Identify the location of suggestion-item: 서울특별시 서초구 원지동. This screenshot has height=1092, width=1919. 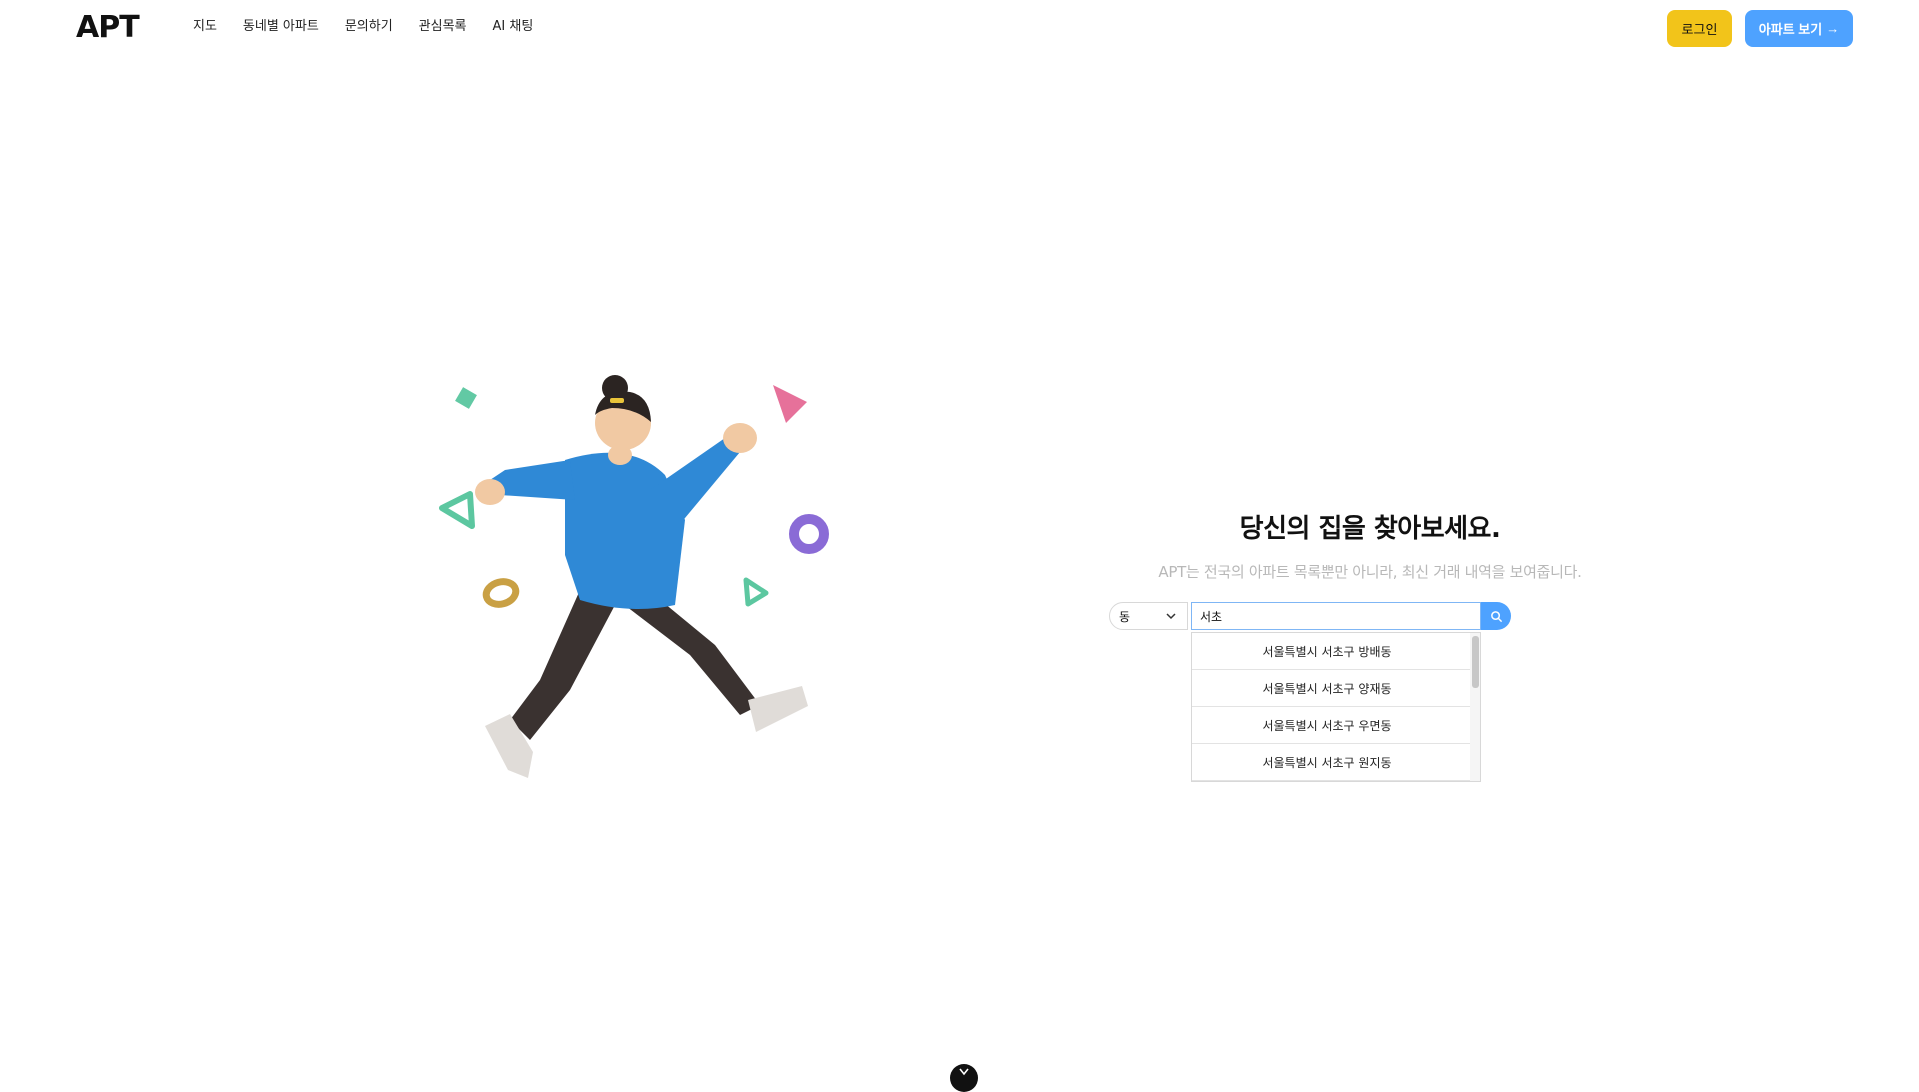
(1336, 762).